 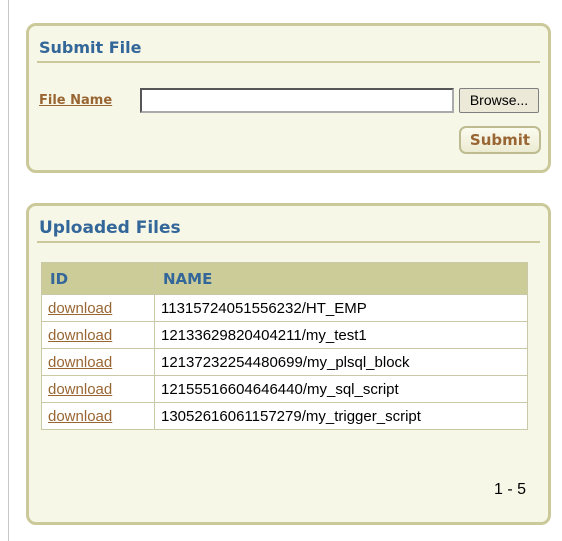 What do you see at coordinates (341, 308) in the screenshot?
I see `name-cell: 11315724051556232/HT_EMP` at bounding box center [341, 308].